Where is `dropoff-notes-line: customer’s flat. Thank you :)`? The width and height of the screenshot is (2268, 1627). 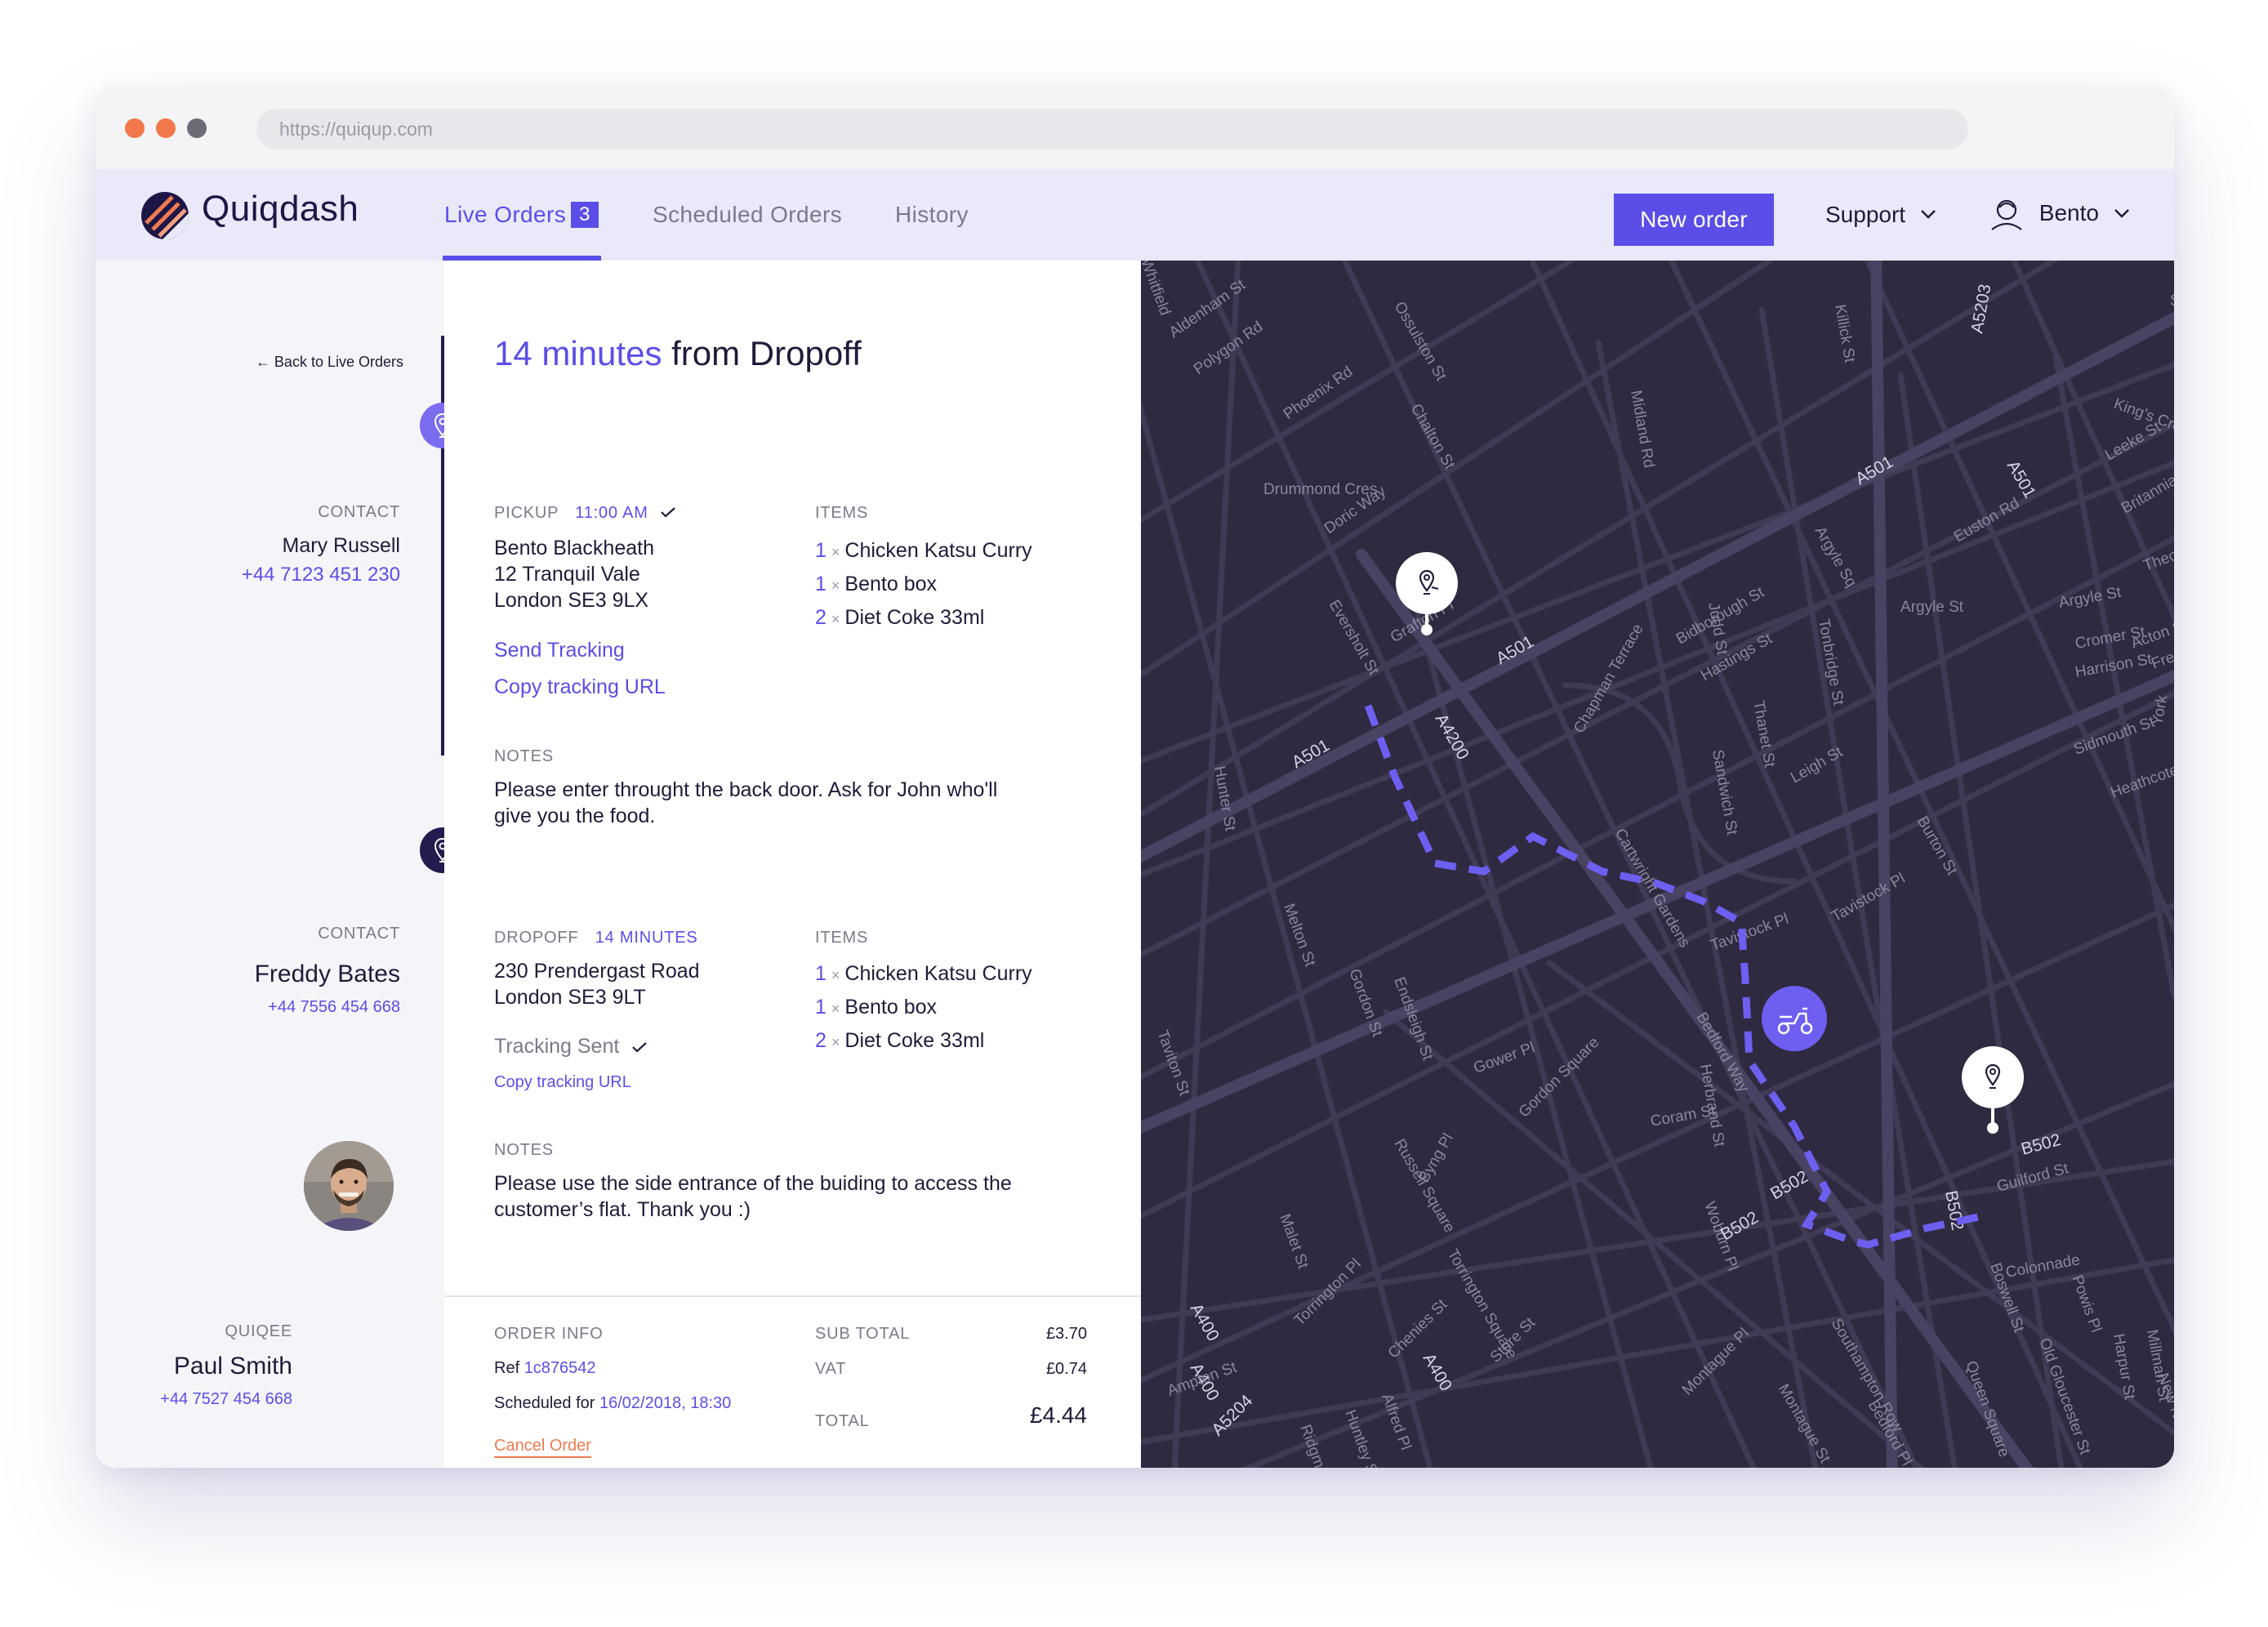 dropoff-notes-line: customer’s flat. Thank you :) is located at coordinates (622, 1210).